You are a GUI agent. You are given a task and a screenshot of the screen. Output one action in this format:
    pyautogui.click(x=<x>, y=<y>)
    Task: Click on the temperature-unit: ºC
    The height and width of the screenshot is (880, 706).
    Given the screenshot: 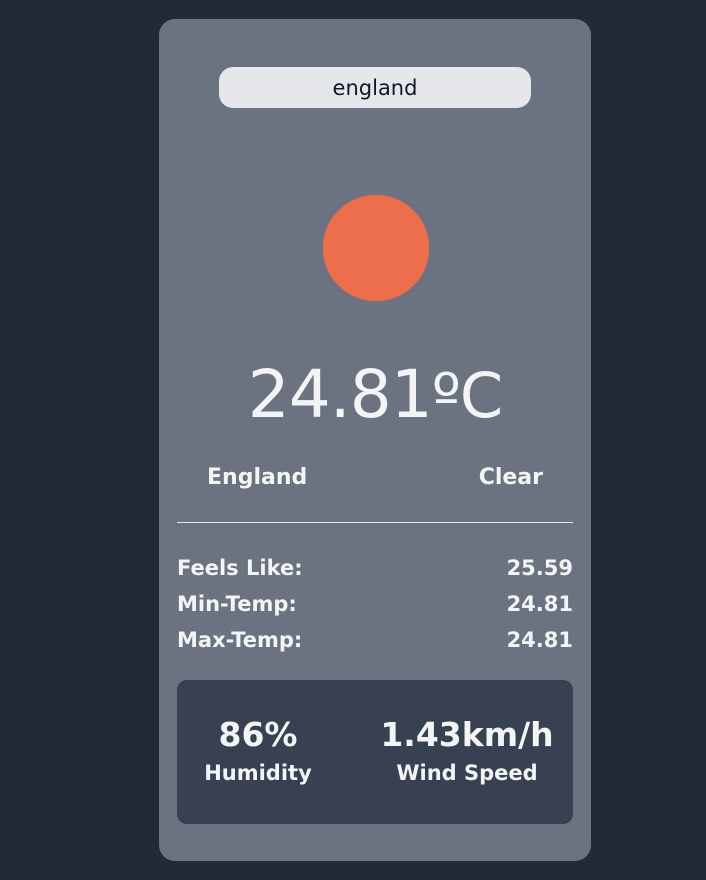 What is the action you would take?
    pyautogui.click(x=467, y=395)
    